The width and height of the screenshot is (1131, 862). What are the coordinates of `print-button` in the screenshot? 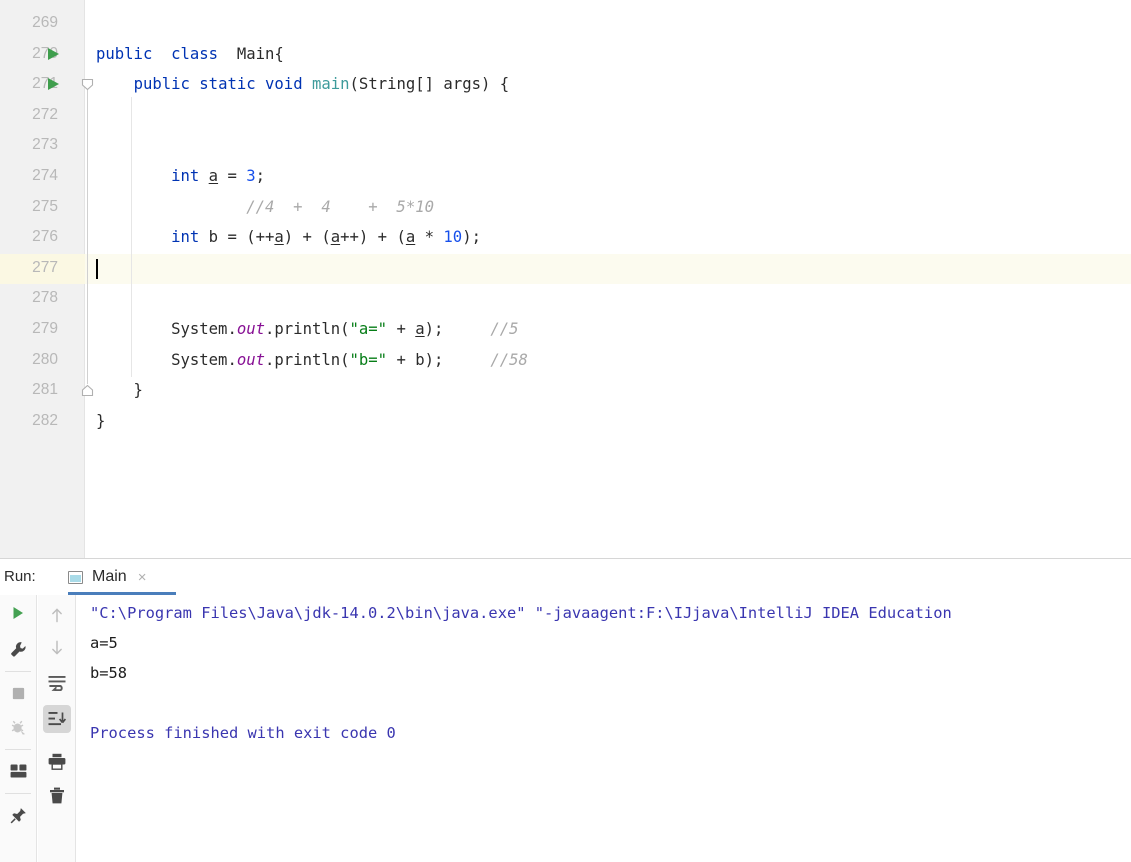 It's located at (57, 761).